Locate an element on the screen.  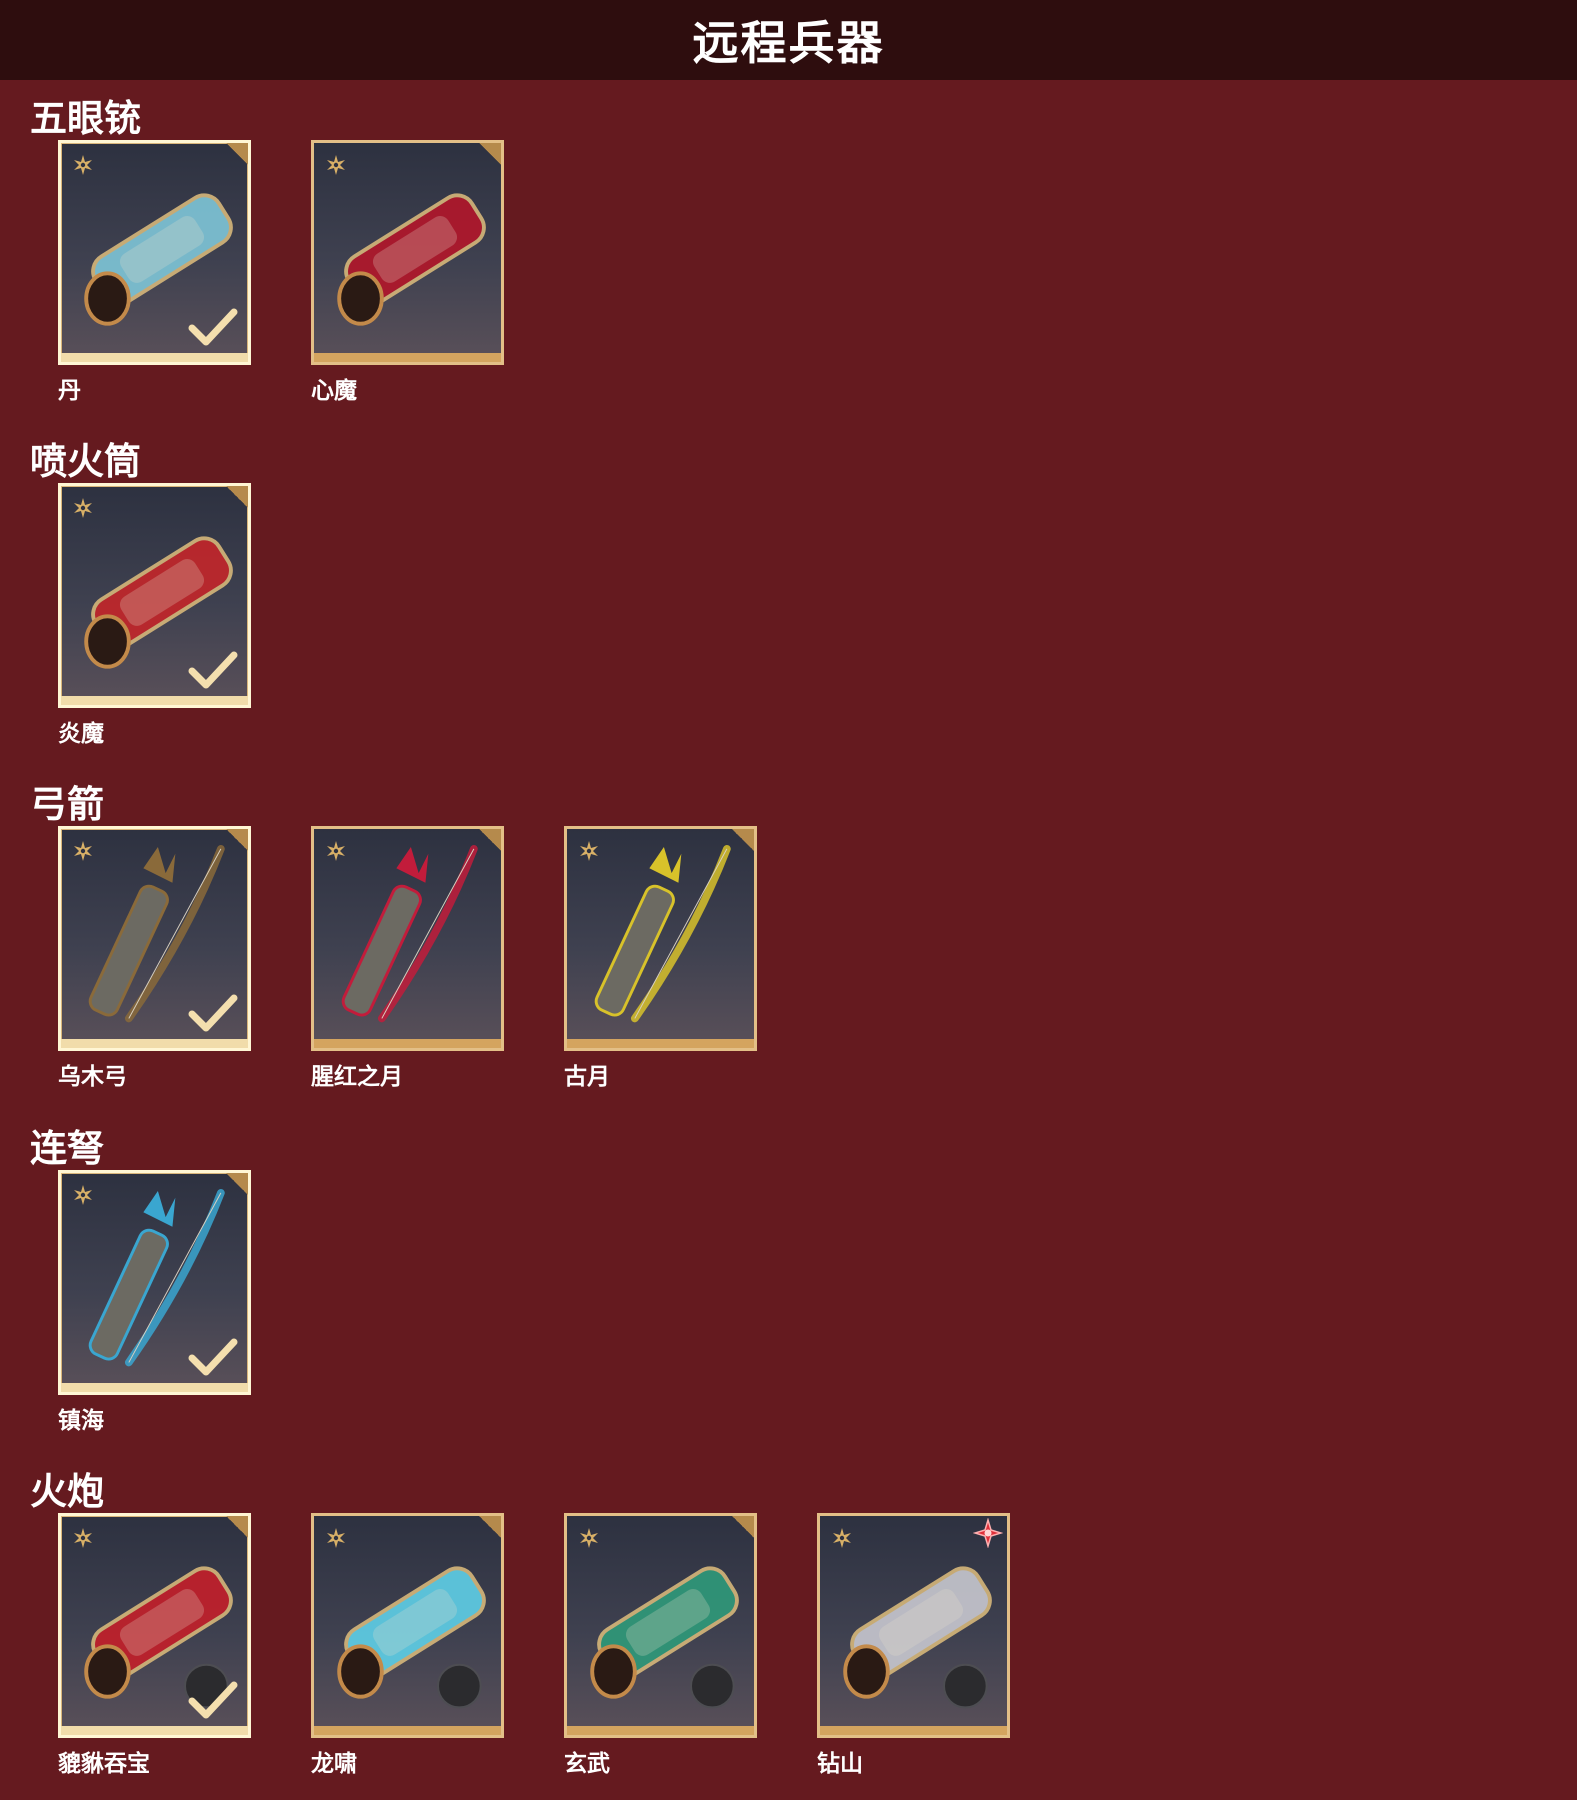
weapon-name: 玄武 is located at coordinates (587, 1764).